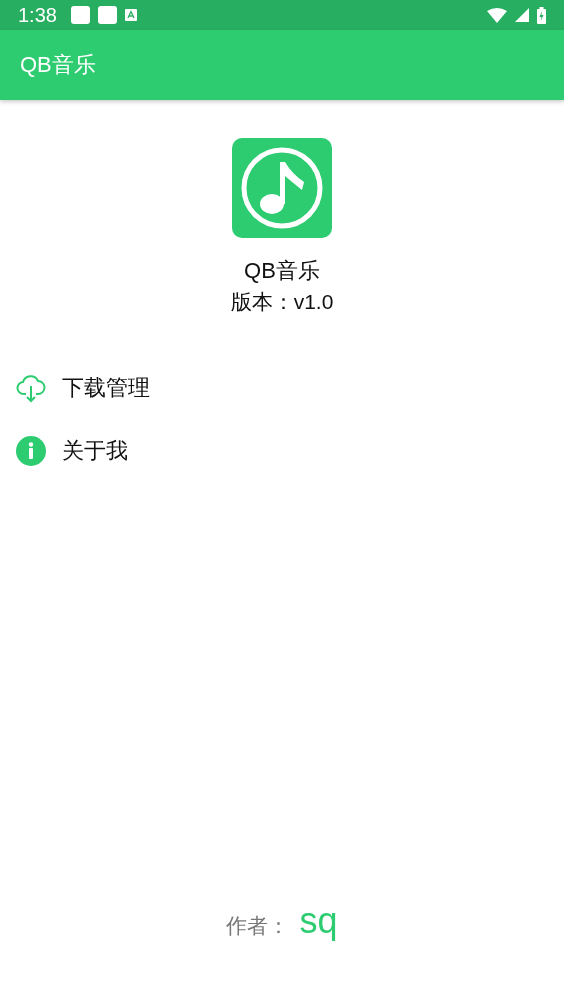 The height and width of the screenshot is (1004, 564). Describe the element at coordinates (31, 450) in the screenshot. I see `info-icon` at that location.